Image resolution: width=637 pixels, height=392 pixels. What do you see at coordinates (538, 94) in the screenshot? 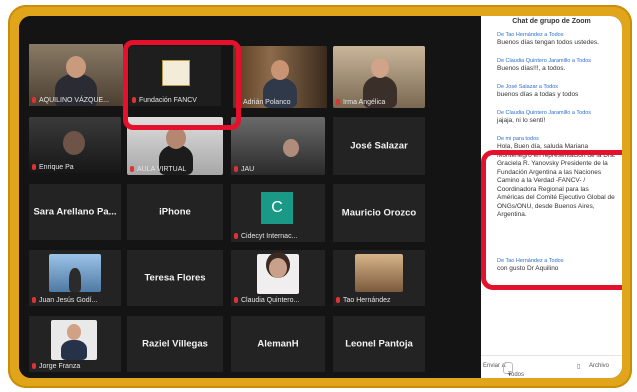
I see `message-text: buenos días a todas y todos` at bounding box center [538, 94].